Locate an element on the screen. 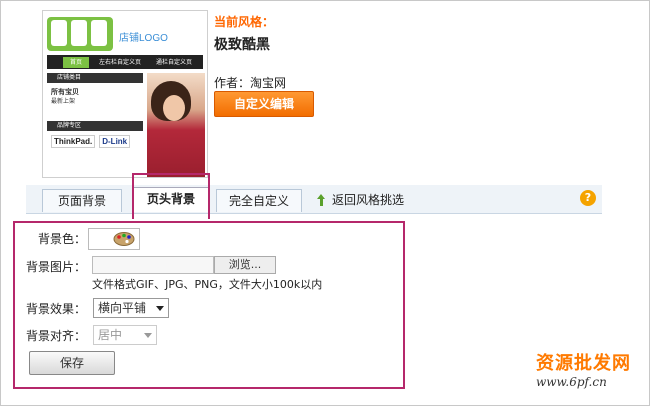 The height and width of the screenshot is (406, 650). back-to-styles-link: 返回风格挑选 is located at coordinates (360, 200).